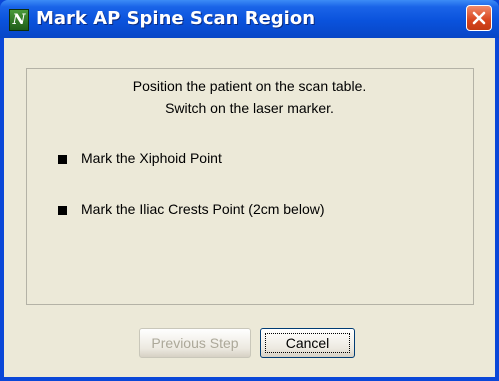 This screenshot has height=381, width=499. What do you see at coordinates (19, 20) in the screenshot?
I see `app-icon: N` at bounding box center [19, 20].